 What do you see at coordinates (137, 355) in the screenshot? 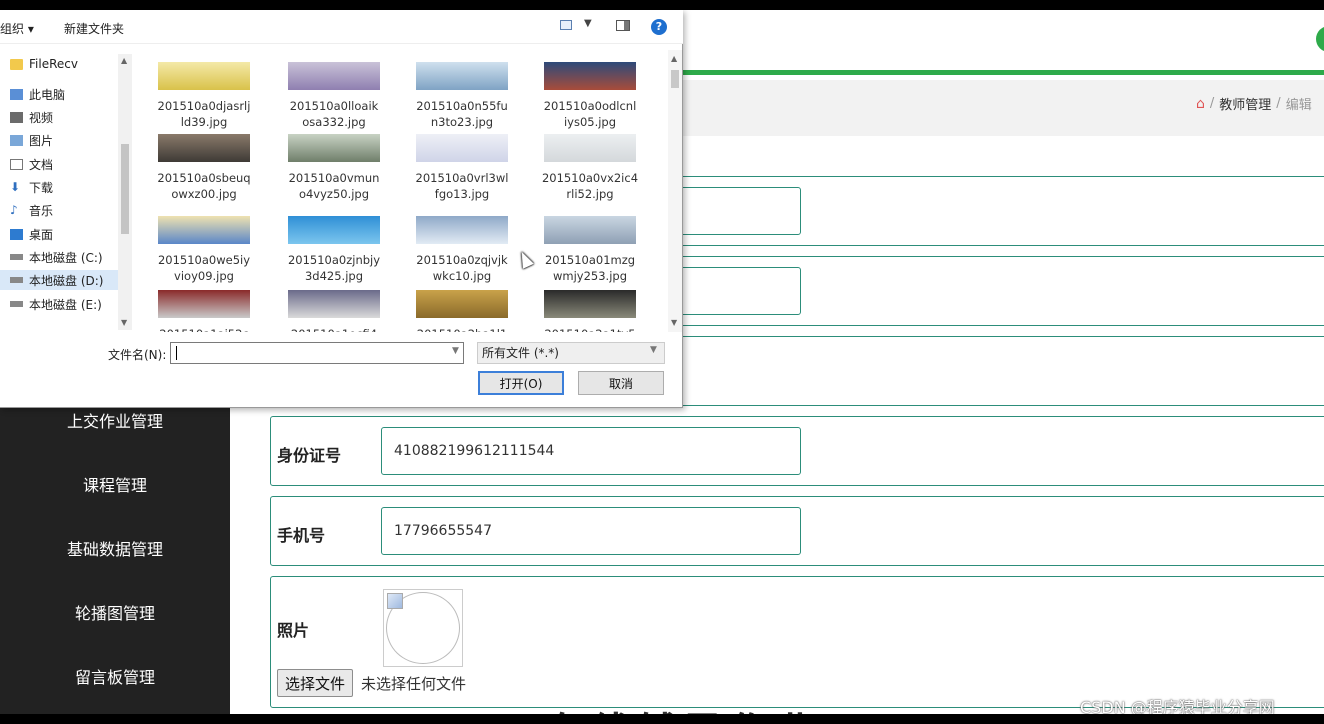
I see `filename-label: 文件名(N):` at bounding box center [137, 355].